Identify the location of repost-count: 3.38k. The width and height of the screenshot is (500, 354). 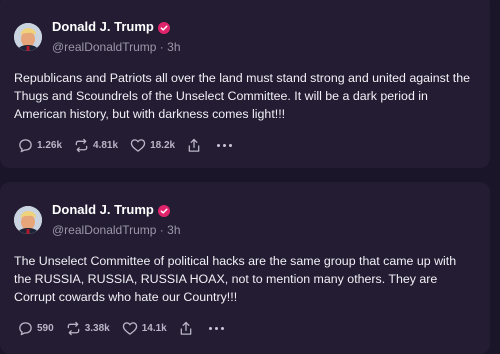
(97, 328).